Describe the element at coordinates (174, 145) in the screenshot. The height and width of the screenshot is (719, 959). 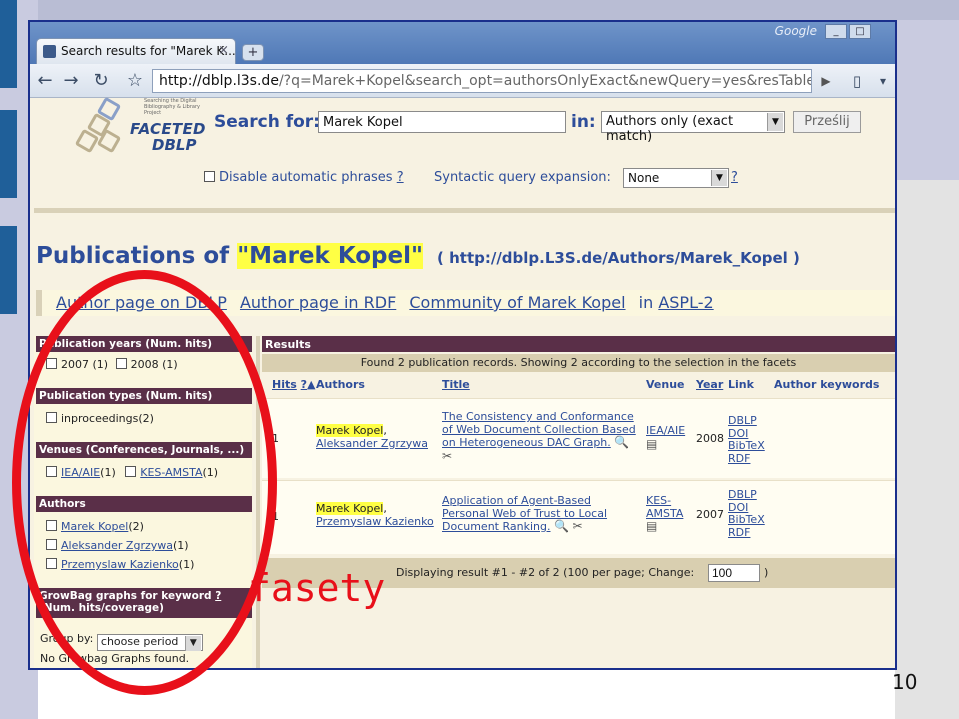
I see `logo-text-dblp: DBLP` at that location.